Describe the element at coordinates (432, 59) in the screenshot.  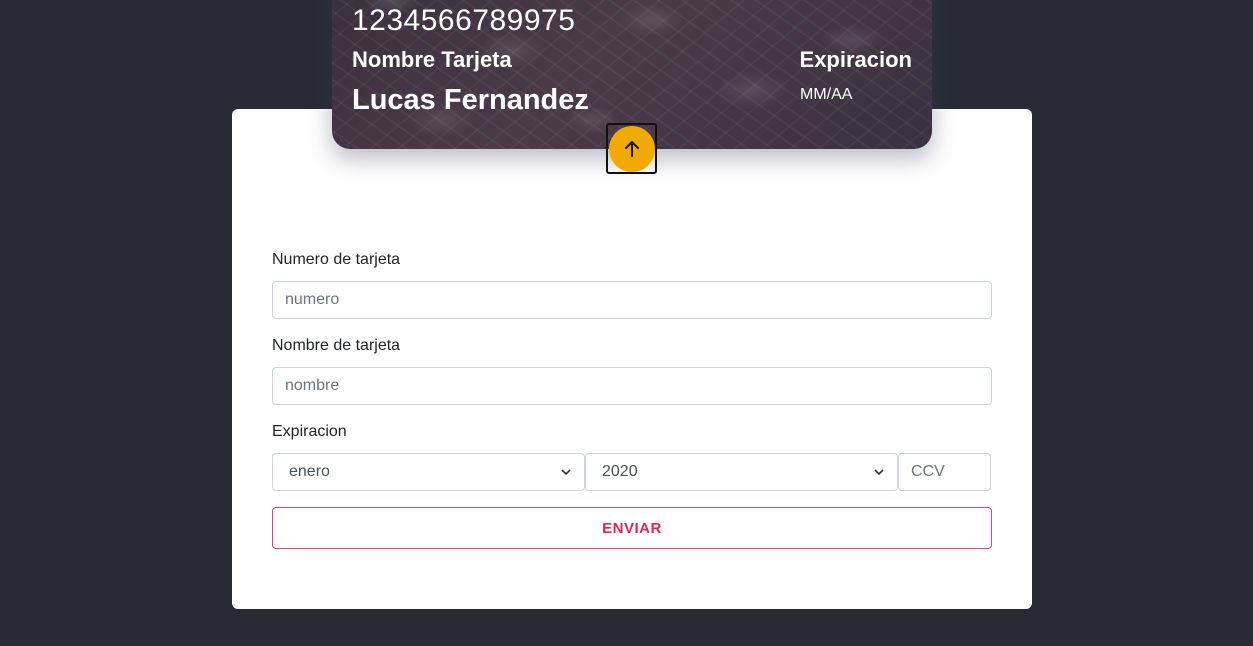
I see `card-name-label: Nombre Tarjeta` at that location.